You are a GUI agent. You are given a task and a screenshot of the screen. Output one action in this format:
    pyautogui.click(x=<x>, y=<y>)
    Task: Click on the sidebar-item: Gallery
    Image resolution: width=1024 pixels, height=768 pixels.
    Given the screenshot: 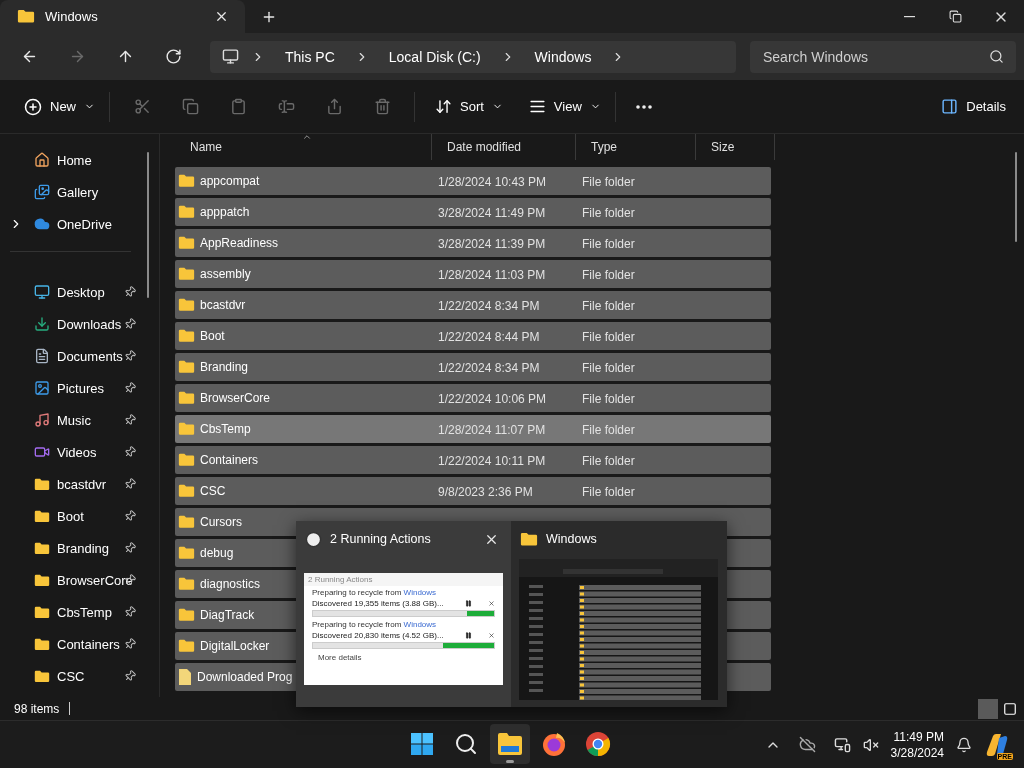 What is the action you would take?
    pyautogui.click(x=79, y=192)
    